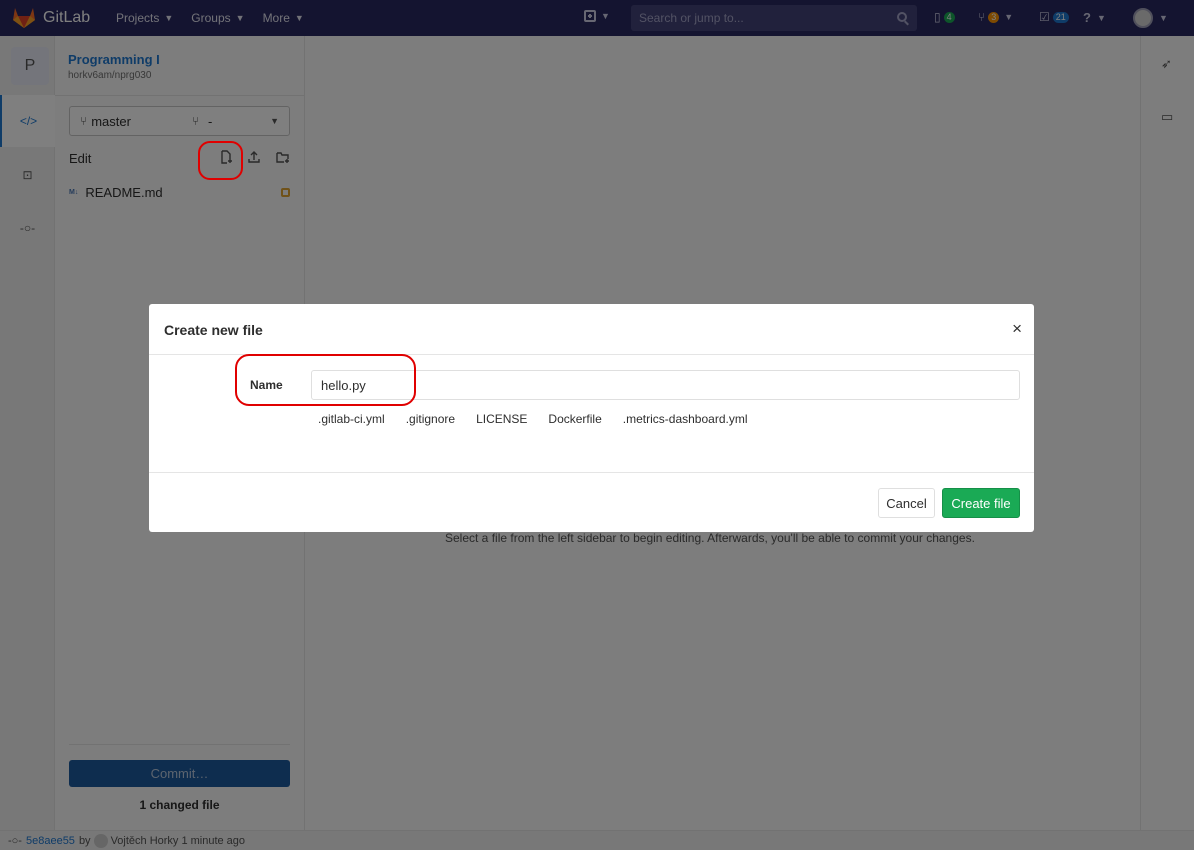 This screenshot has height=850, width=1194. I want to click on create-file-button: Create file, so click(981, 503).